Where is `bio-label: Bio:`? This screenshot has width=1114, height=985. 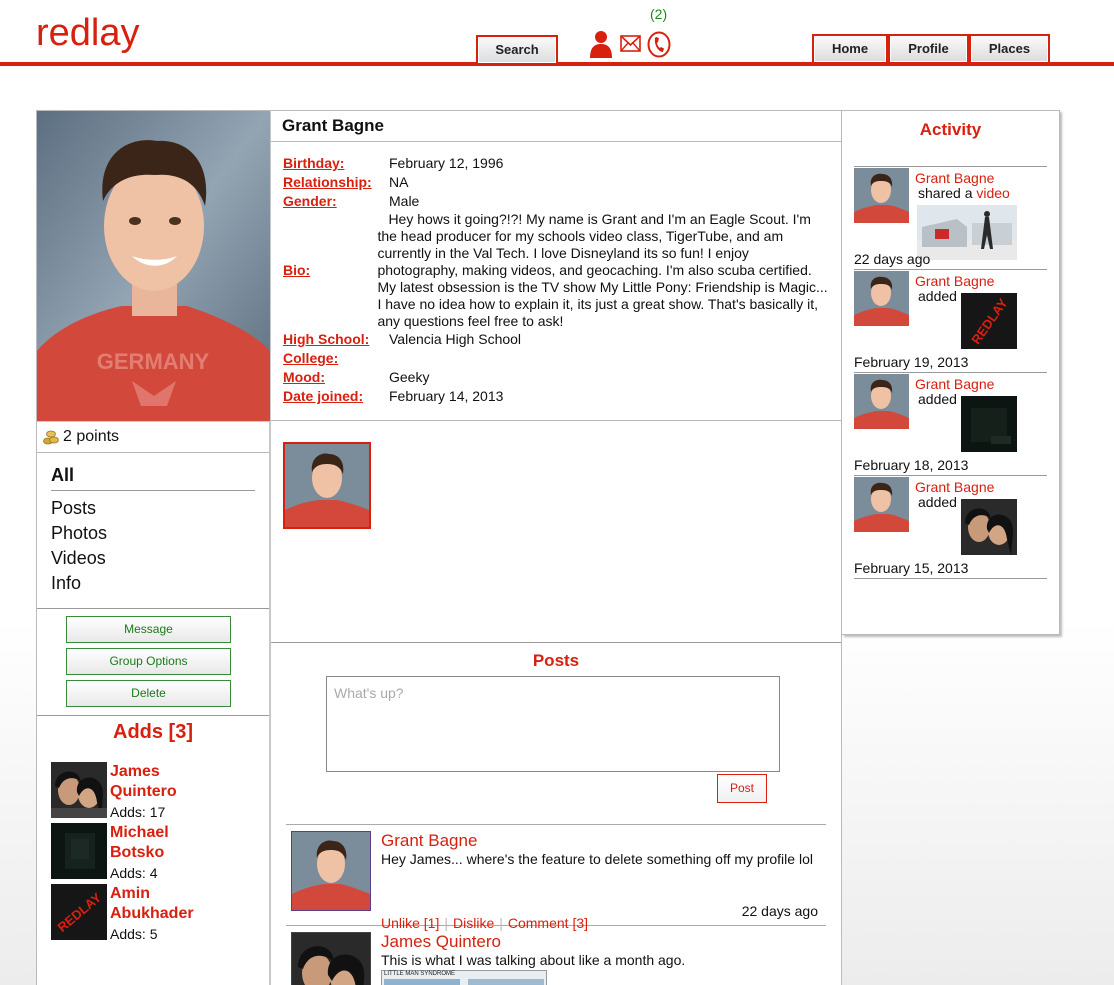 bio-label: Bio: is located at coordinates (335, 270).